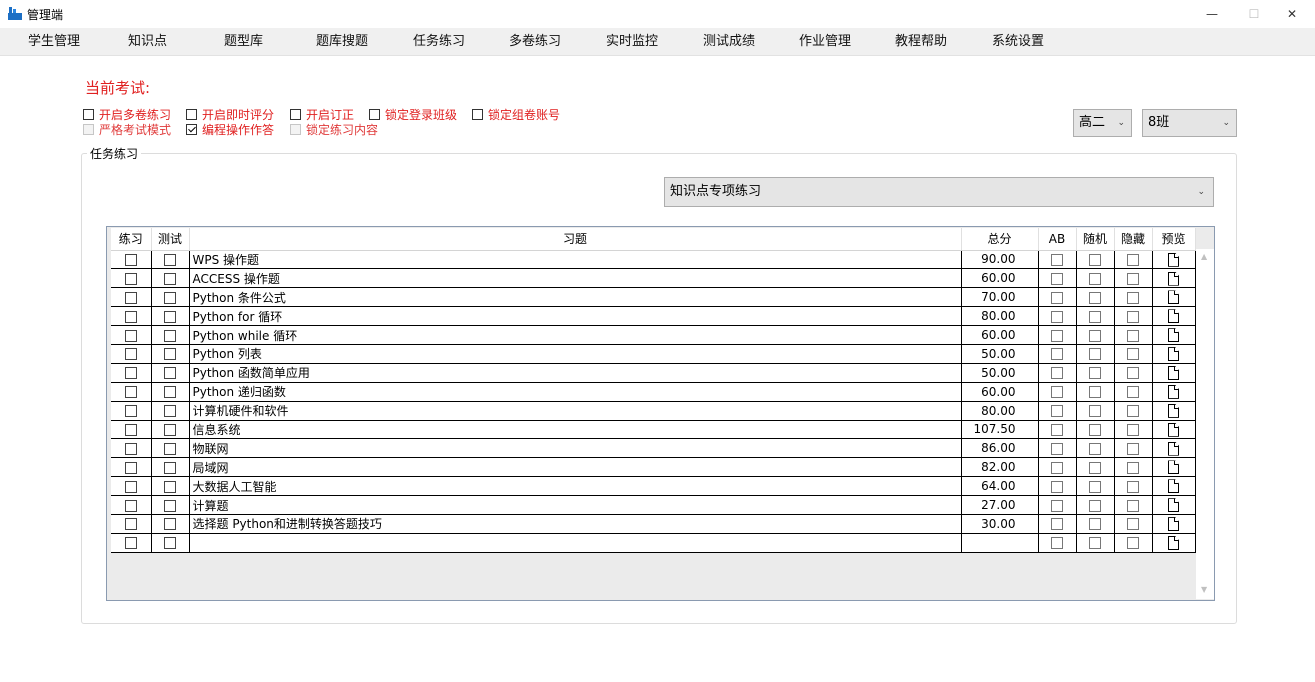 The image size is (1315, 682). Describe the element at coordinates (653, 486) in the screenshot. I see `table-row: 大数据人工智能 64.00` at that location.